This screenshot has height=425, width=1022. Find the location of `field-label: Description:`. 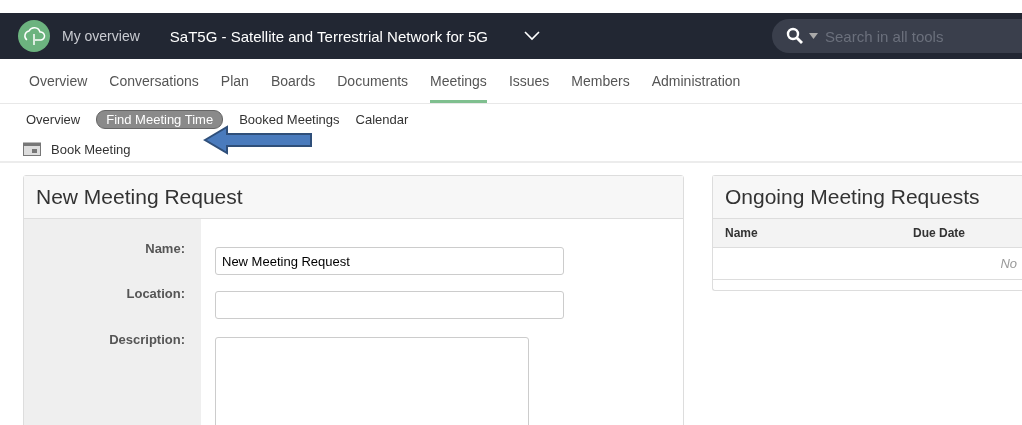

field-label: Description: is located at coordinates (112, 367).